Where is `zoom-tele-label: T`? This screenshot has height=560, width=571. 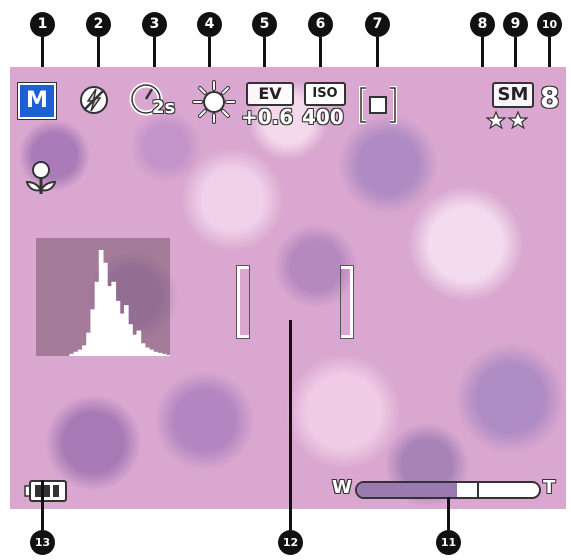 zoom-tele-label: T is located at coordinates (549, 487).